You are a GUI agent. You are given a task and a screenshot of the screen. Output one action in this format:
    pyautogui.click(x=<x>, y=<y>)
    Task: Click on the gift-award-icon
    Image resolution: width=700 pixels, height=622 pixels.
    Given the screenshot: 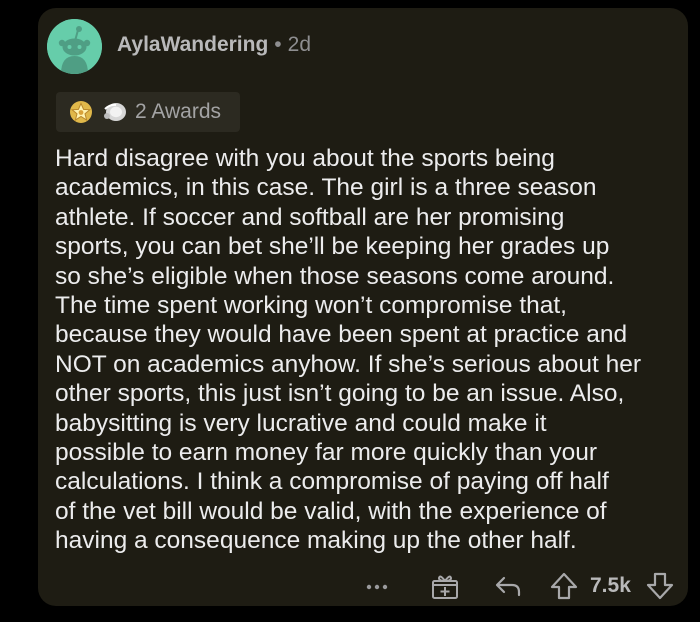 What is the action you would take?
    pyautogui.click(x=445, y=586)
    